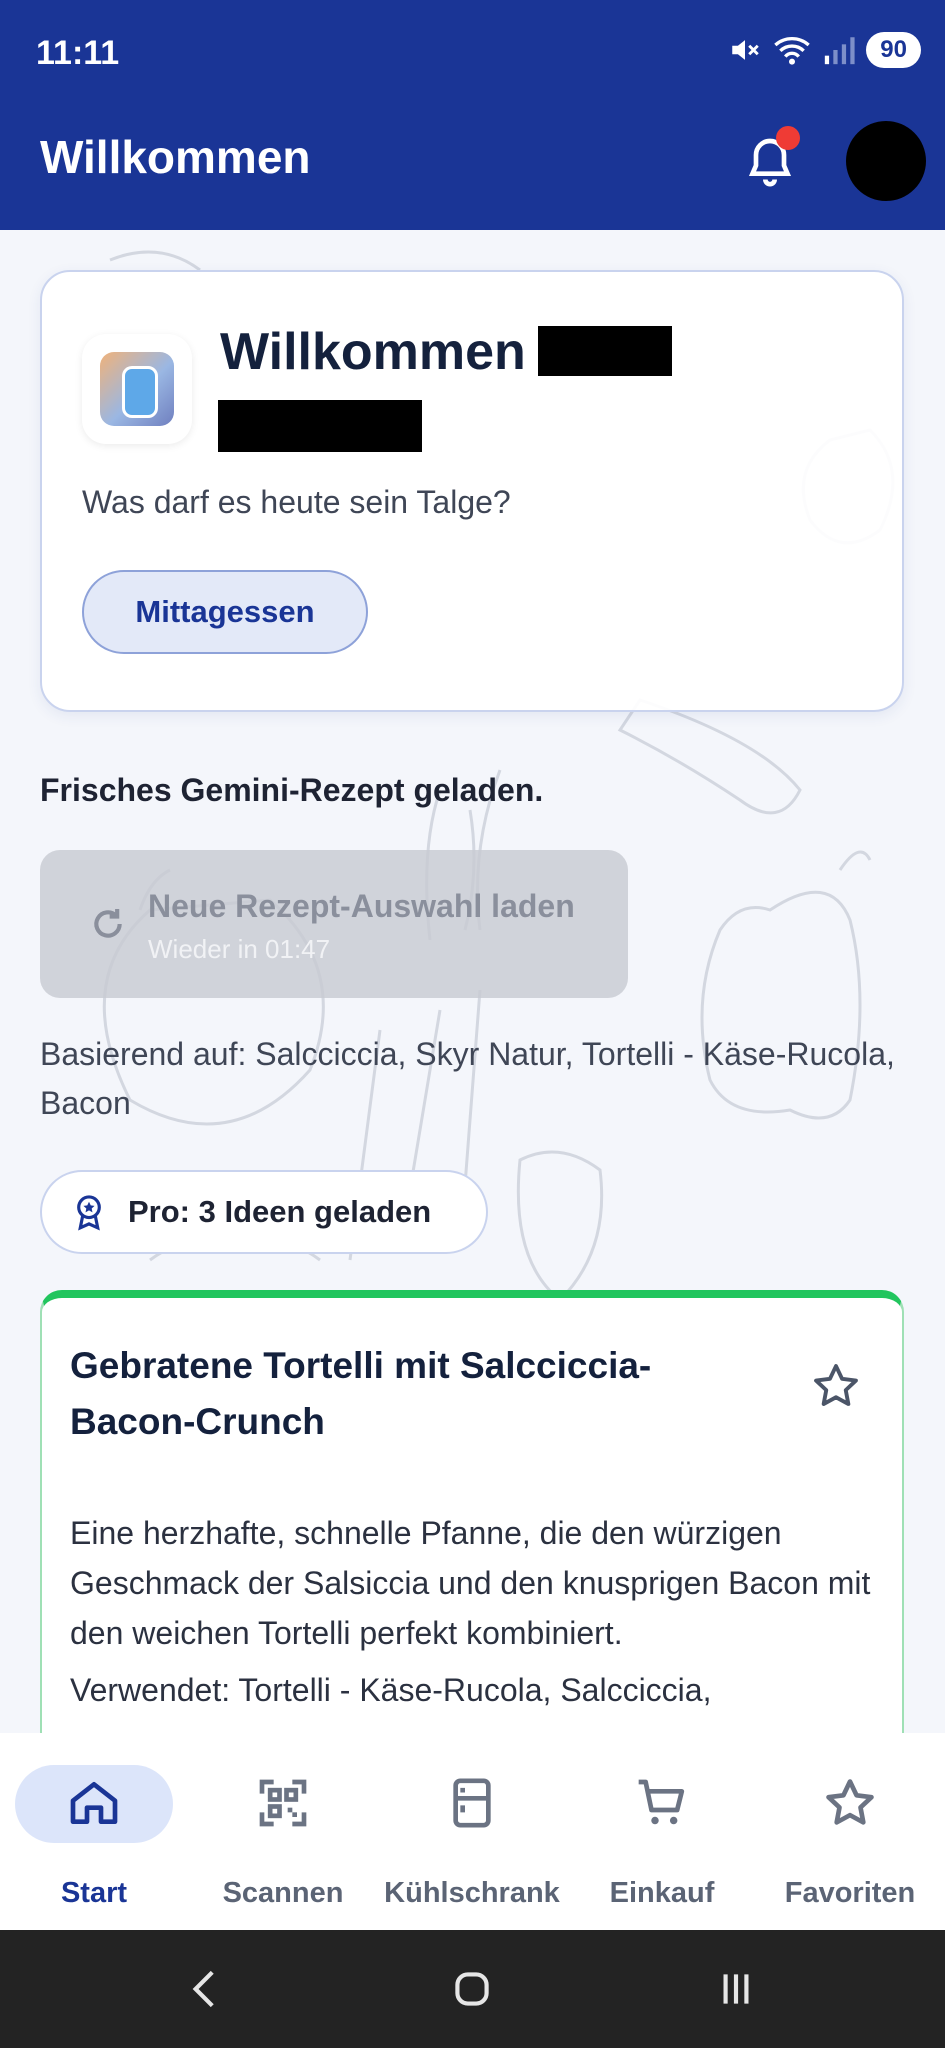 This screenshot has width=945, height=2048. I want to click on nav-start: Start, so click(94, 1831).